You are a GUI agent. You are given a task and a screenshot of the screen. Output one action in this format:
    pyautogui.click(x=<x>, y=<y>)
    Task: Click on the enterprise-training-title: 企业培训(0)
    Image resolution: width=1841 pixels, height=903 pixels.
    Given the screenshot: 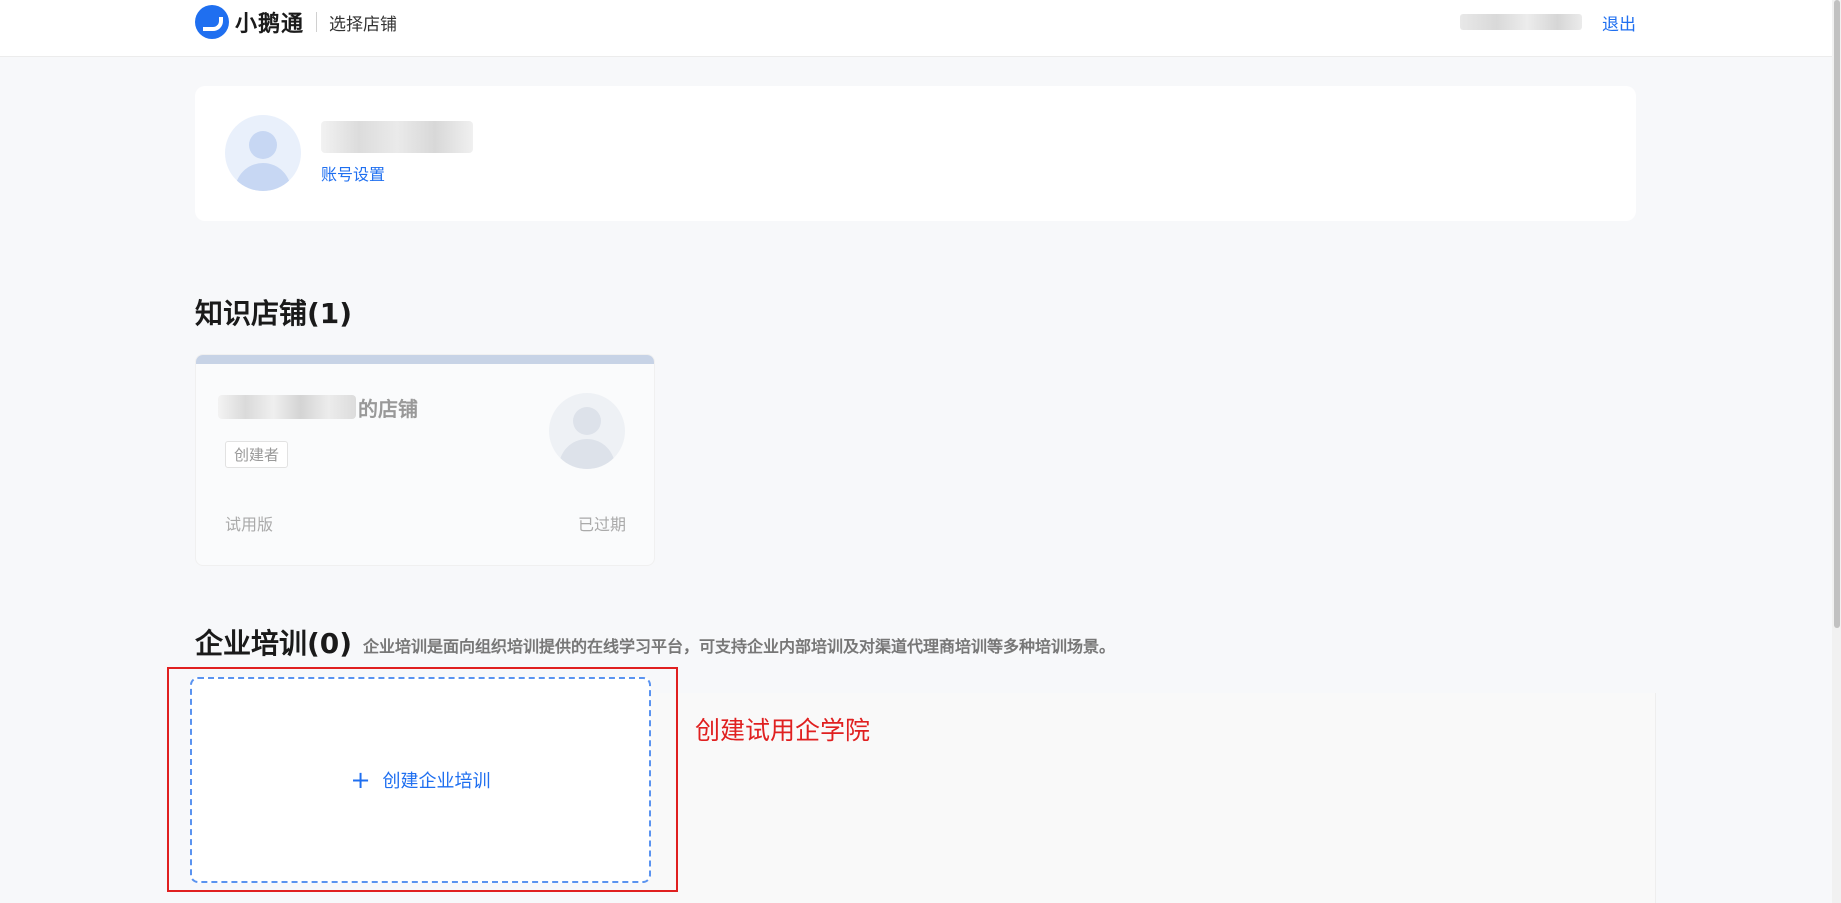 What is the action you would take?
    pyautogui.click(x=274, y=643)
    